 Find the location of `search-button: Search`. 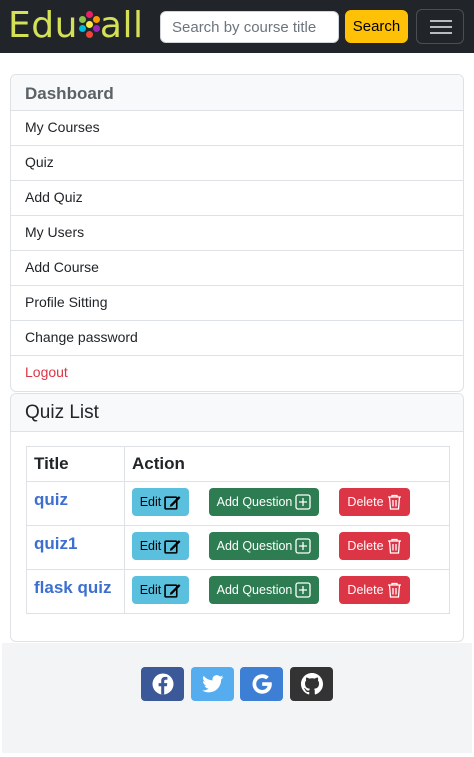

search-button: Search is located at coordinates (376, 26).